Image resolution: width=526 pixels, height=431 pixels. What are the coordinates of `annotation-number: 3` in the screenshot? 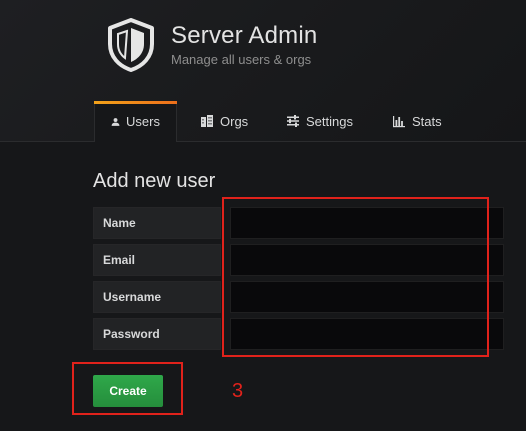 It's located at (238, 391).